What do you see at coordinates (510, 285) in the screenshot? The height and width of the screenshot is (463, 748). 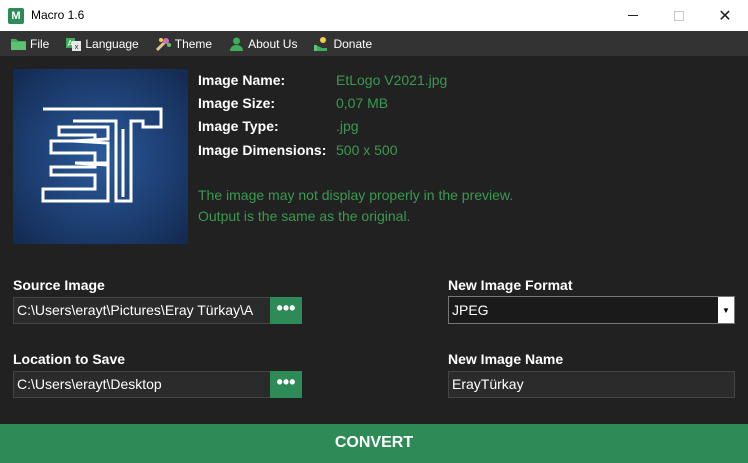 I see `new-image-format-label: New Image Format` at bounding box center [510, 285].